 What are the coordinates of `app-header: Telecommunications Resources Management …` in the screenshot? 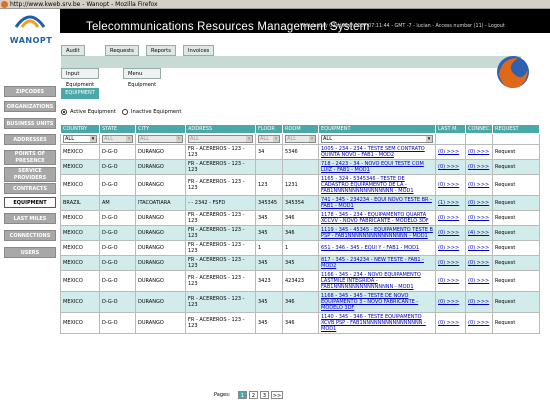 It's located at (275, 21).